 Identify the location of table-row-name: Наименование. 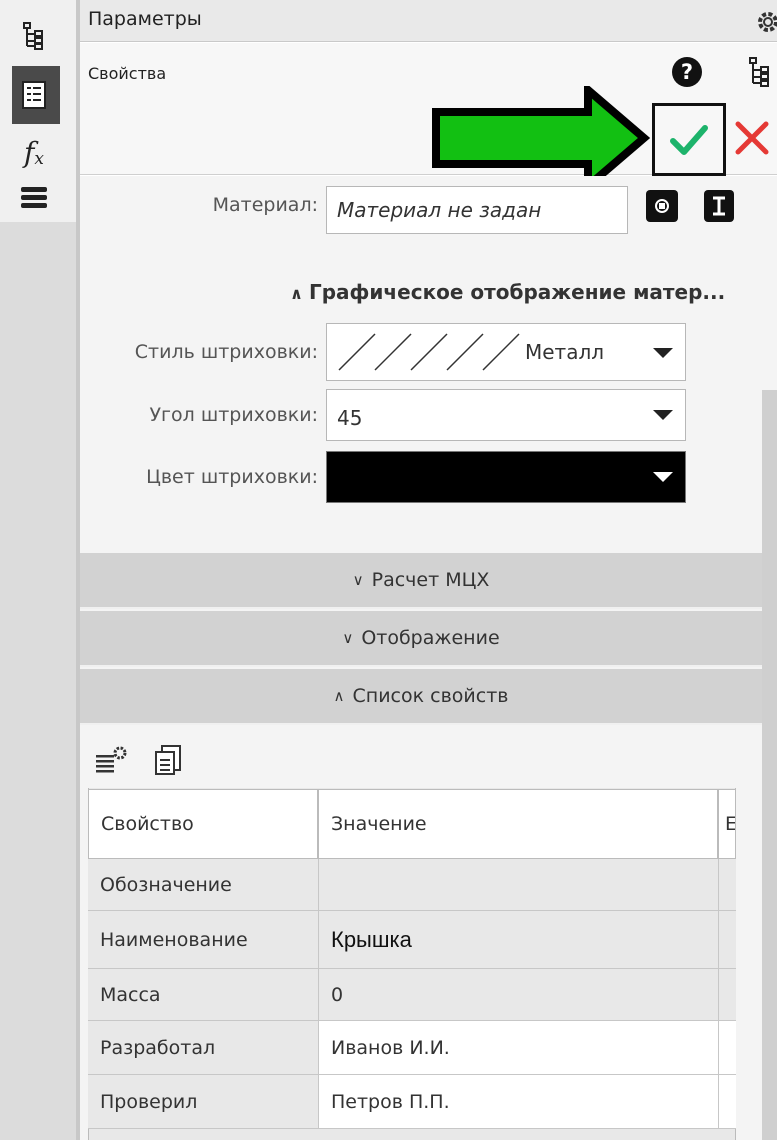
(203, 940).